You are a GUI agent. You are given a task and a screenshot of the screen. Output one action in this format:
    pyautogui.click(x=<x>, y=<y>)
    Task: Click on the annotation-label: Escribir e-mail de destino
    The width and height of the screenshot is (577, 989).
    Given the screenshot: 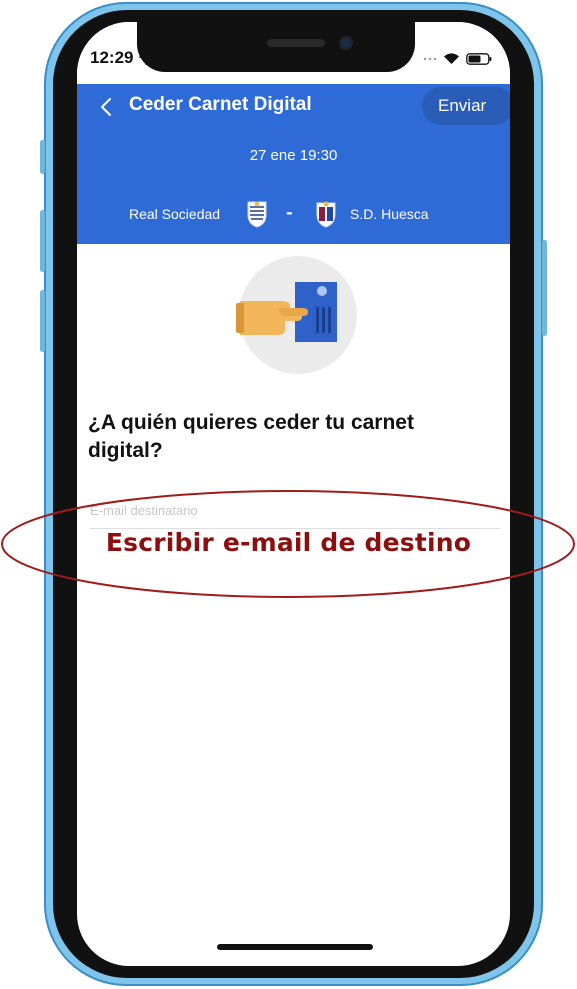 What is the action you would take?
    pyautogui.click(x=288, y=542)
    